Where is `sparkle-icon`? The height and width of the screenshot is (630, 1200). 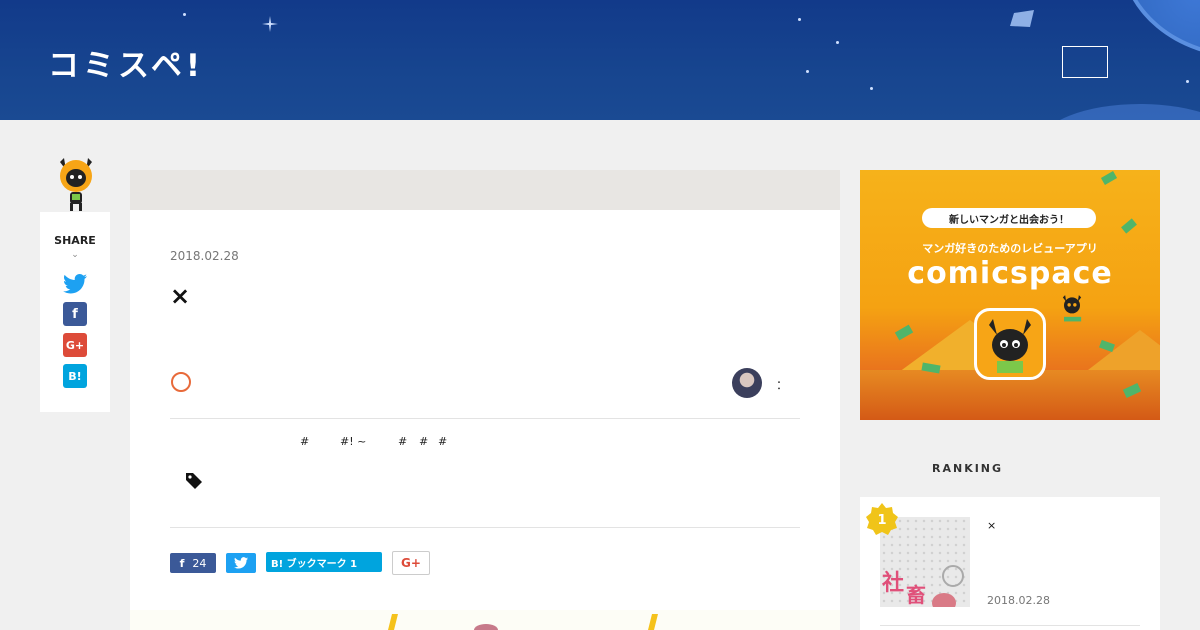
sparkle-icon is located at coordinates (270, 24).